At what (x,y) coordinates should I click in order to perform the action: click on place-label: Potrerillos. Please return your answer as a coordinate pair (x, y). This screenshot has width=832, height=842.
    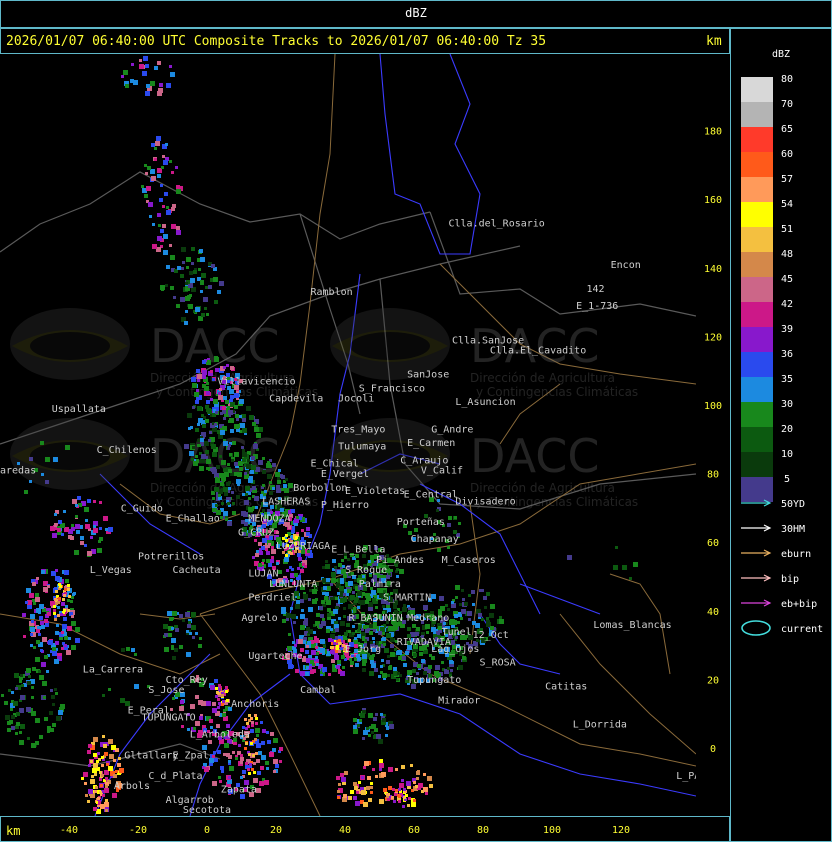
    Looking at the image, I should click on (171, 556).